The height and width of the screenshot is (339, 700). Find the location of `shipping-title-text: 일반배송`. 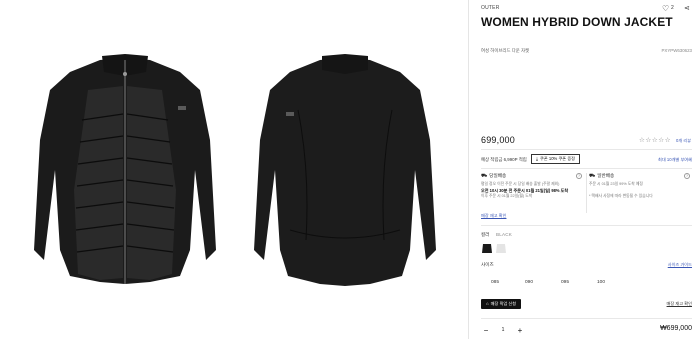

shipping-title-text: 일반배송 is located at coordinates (606, 175).